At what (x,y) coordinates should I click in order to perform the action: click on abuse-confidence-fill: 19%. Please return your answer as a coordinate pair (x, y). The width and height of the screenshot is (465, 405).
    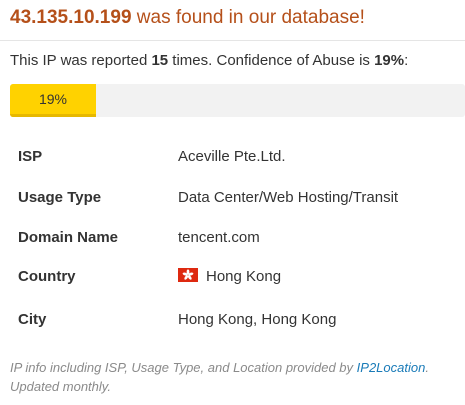
    Looking at the image, I should click on (53, 100).